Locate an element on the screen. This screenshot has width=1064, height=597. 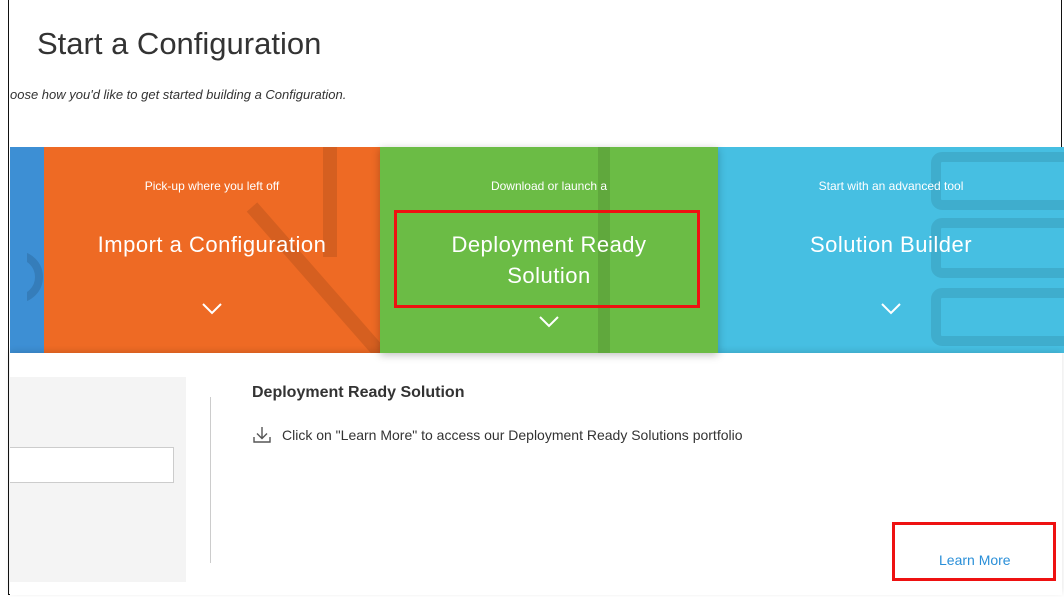
tile-heading: Deployment Ready Solution is located at coordinates (549, 260).